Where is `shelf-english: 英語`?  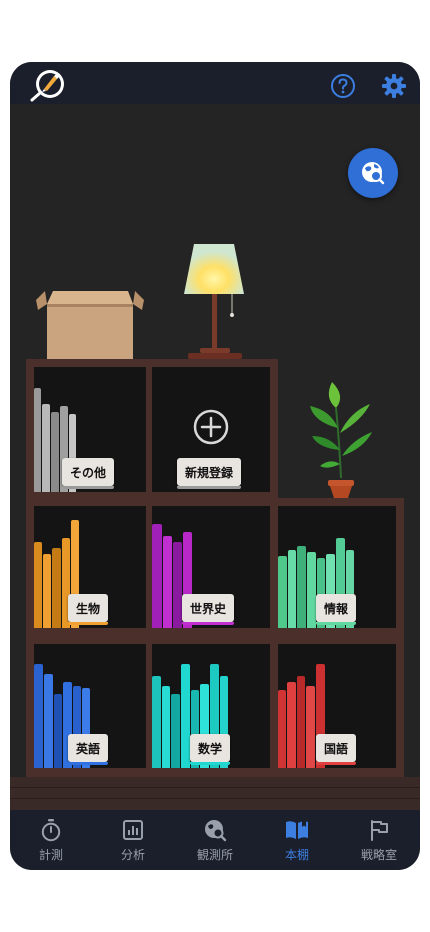 shelf-english: 英語 is located at coordinates (90, 706).